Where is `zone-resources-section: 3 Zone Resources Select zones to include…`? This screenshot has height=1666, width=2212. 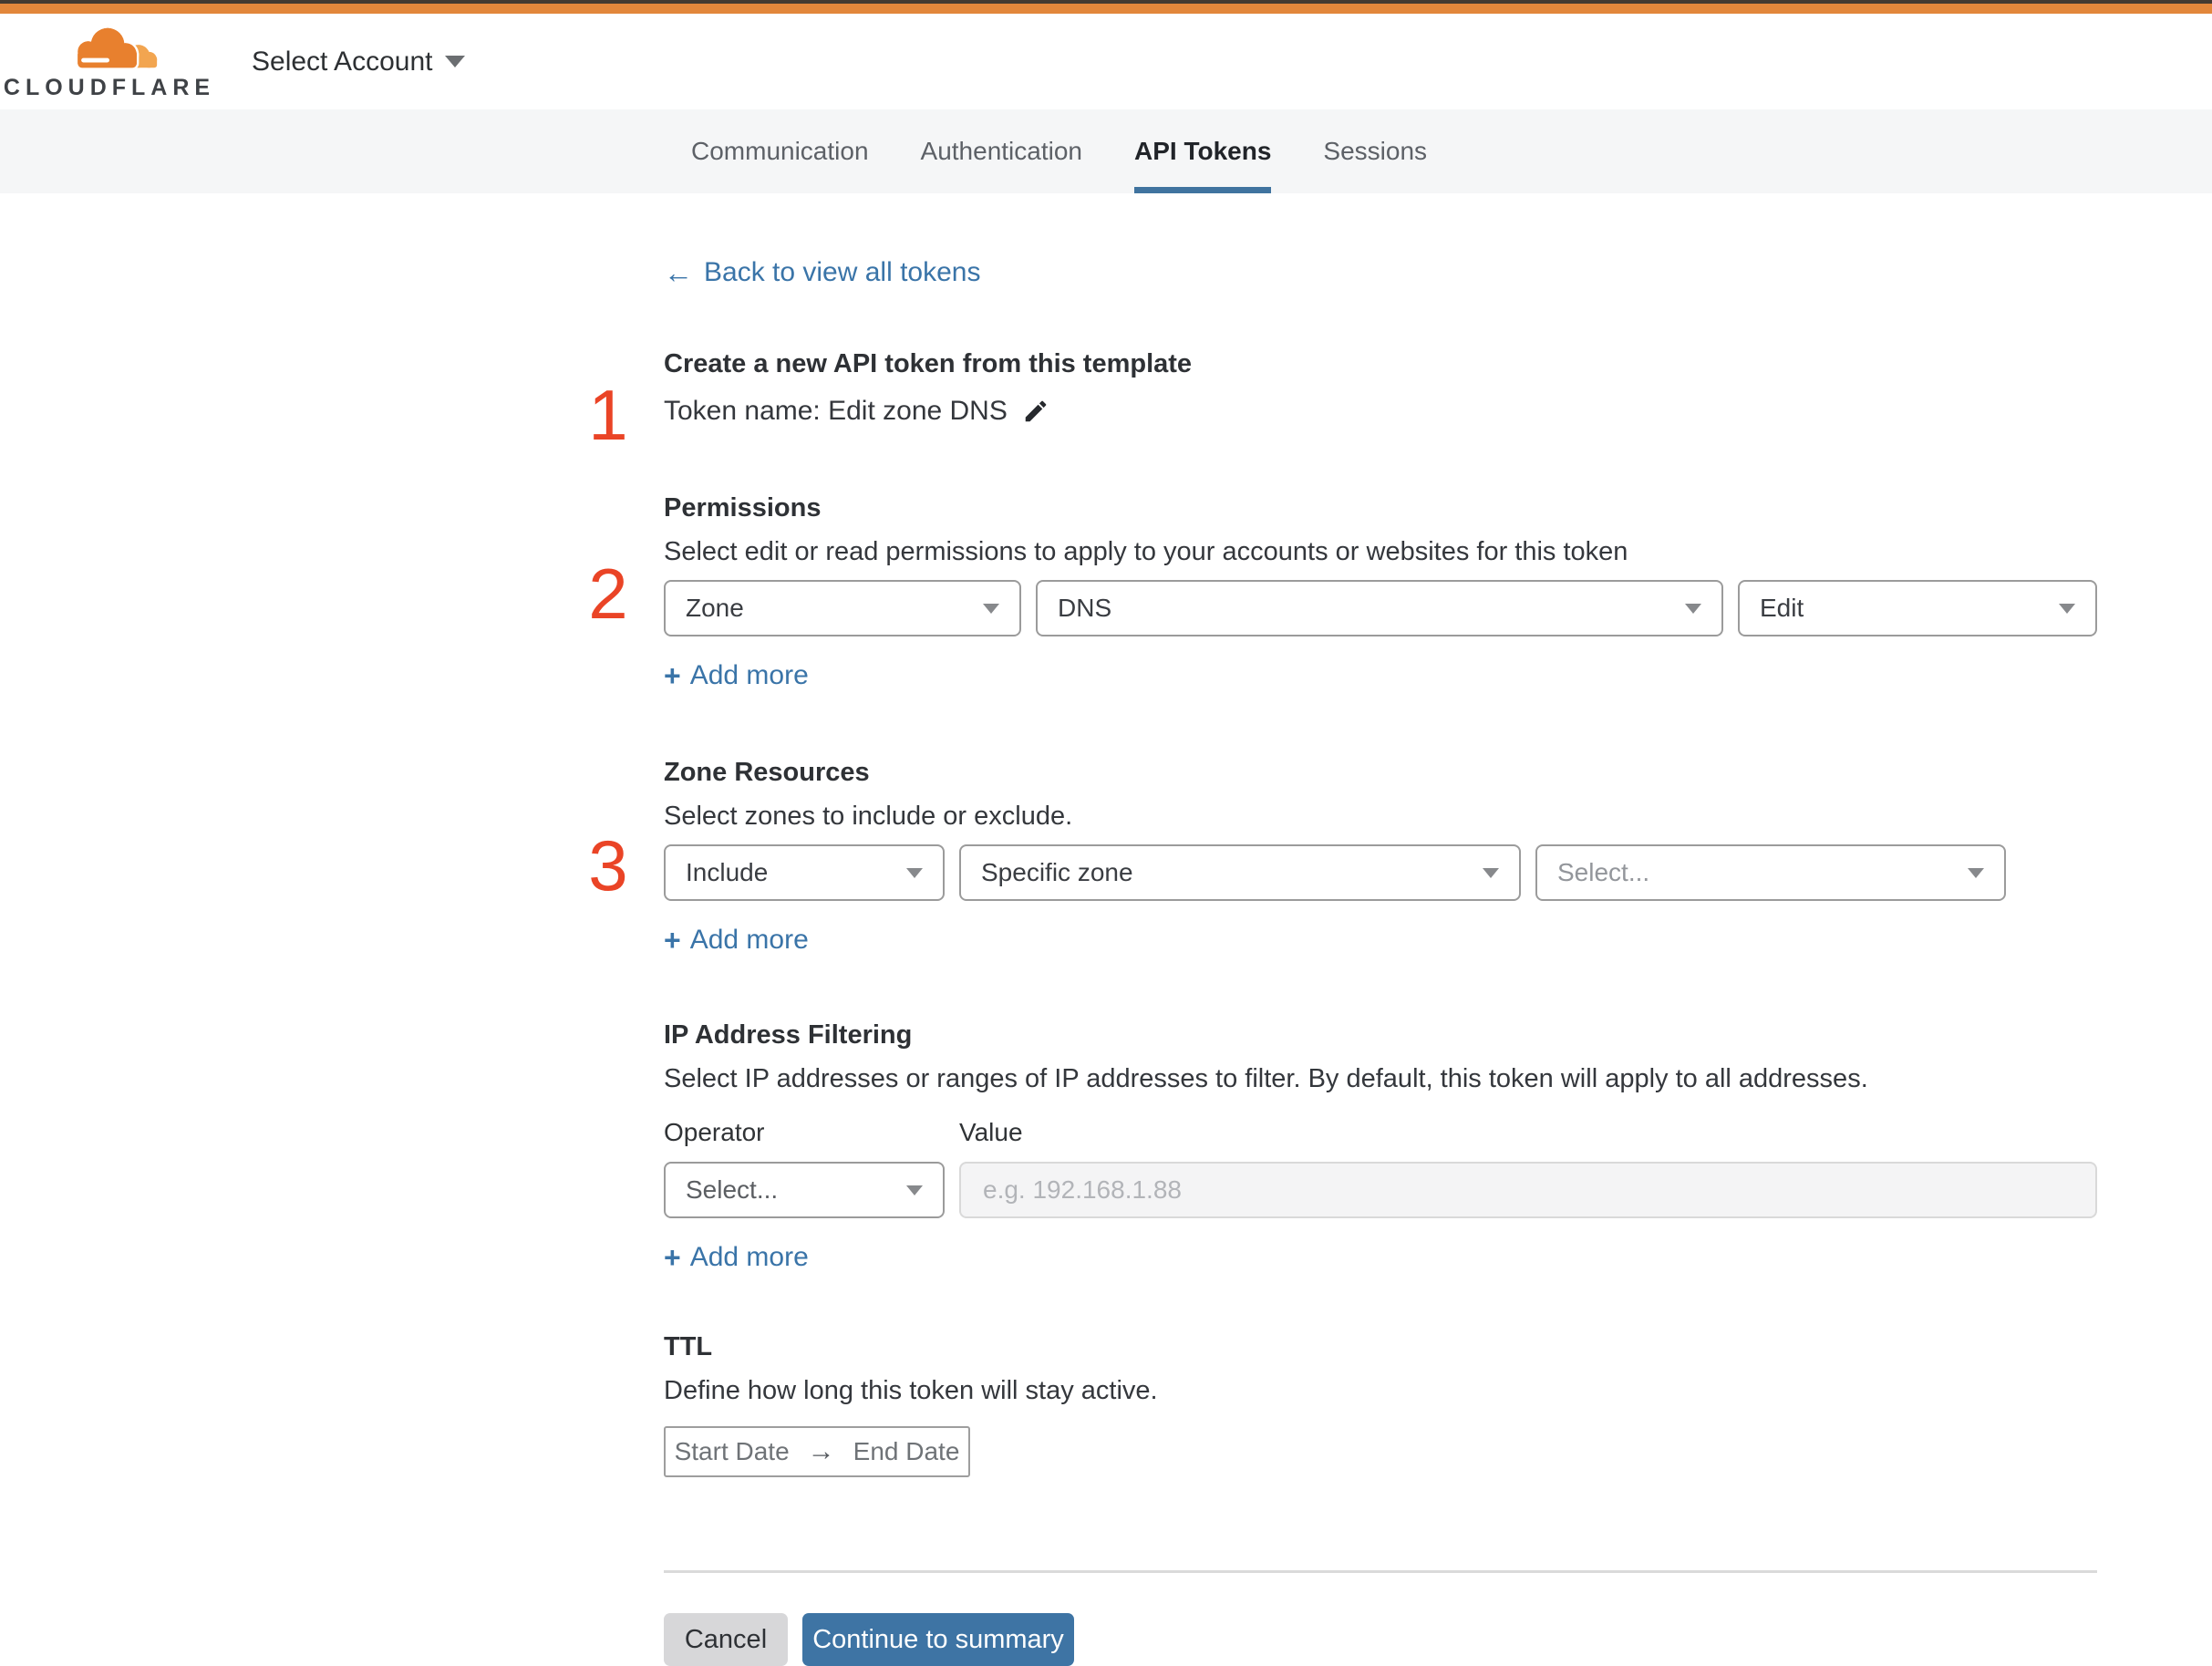
zone-resources-section: 3 Zone Resources Select zones to include… is located at coordinates (1343, 857).